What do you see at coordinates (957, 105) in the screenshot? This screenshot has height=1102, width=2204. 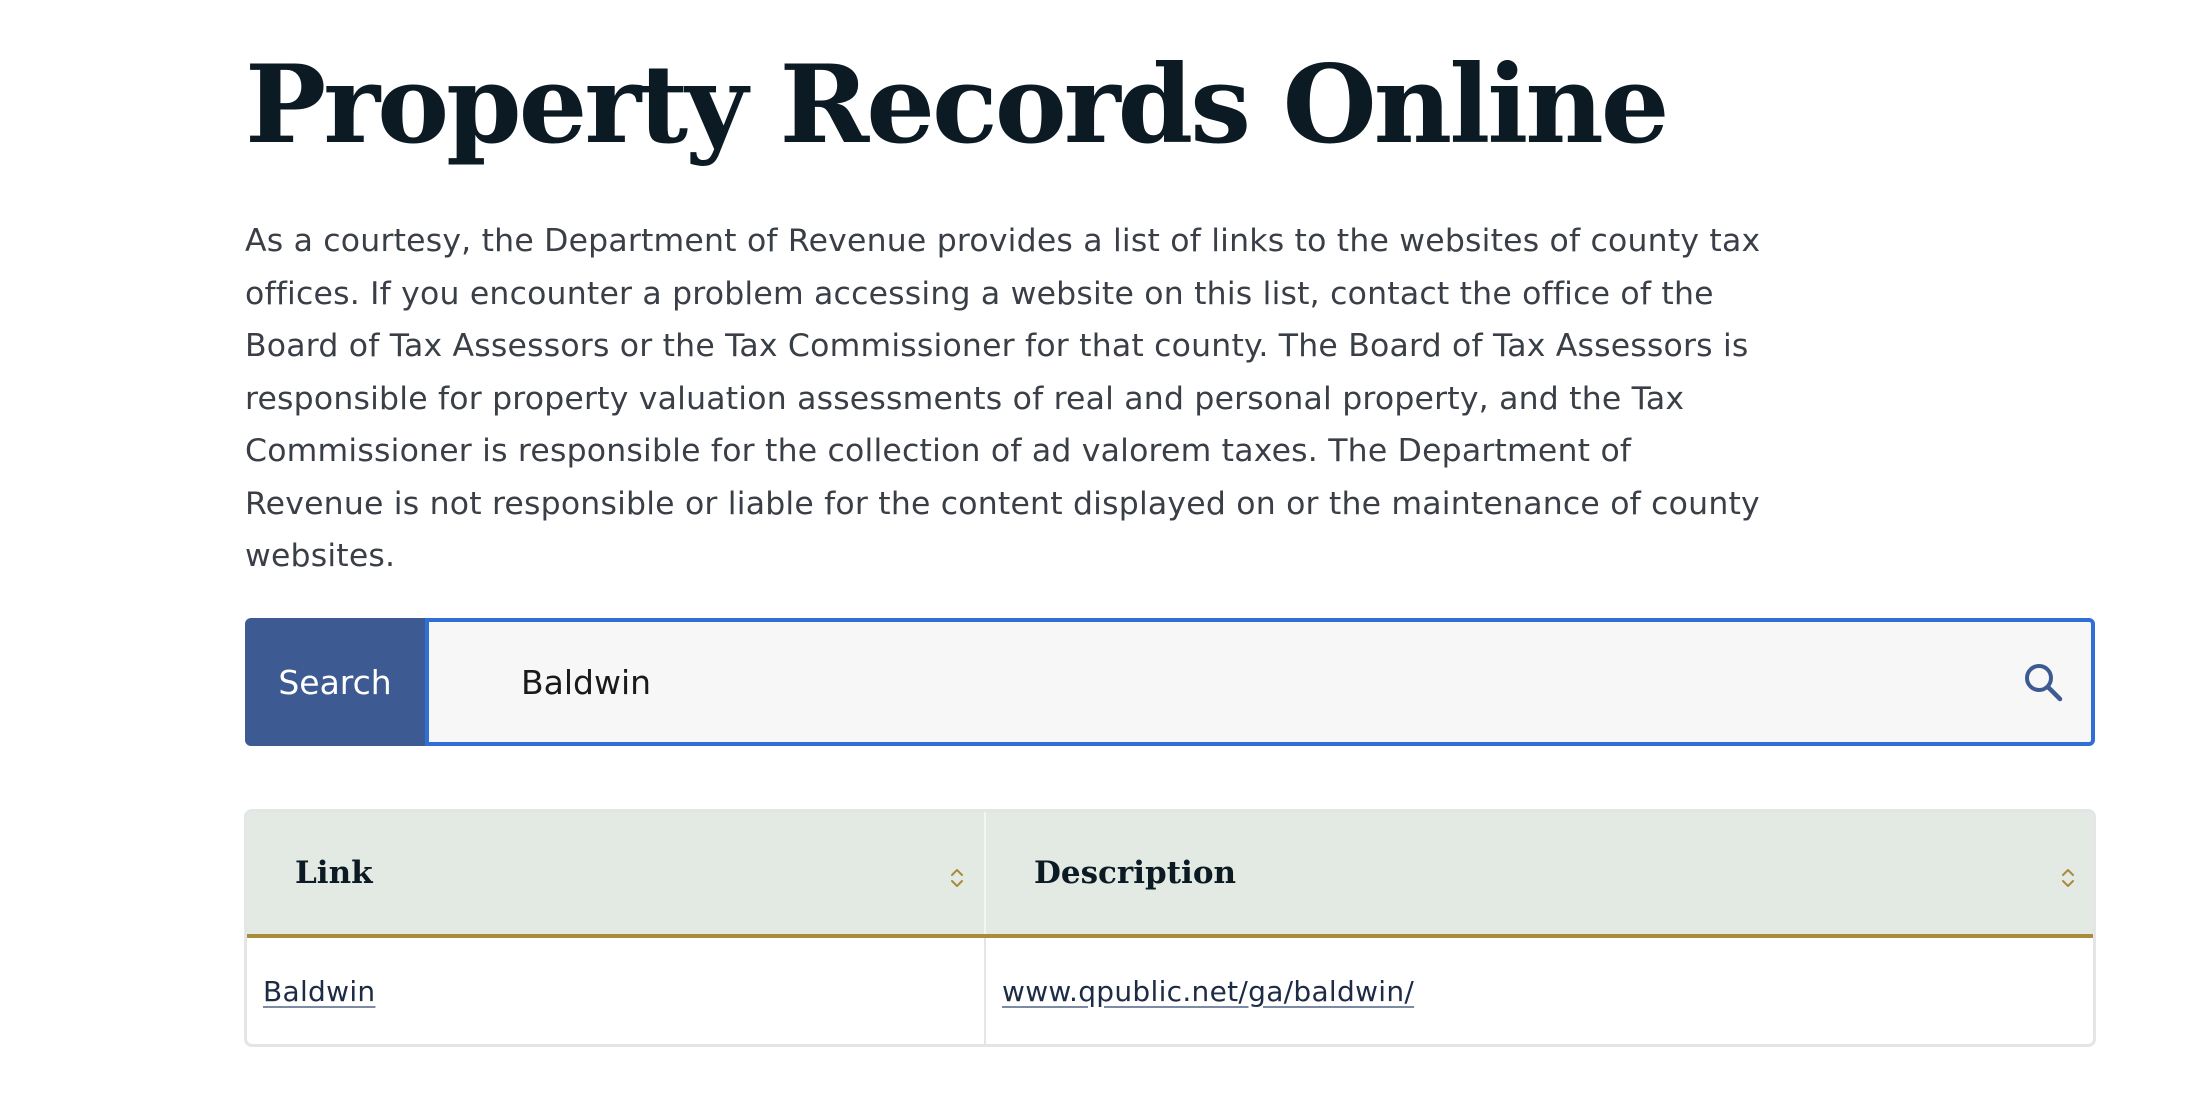 I see `page-title: Property Records Online` at bounding box center [957, 105].